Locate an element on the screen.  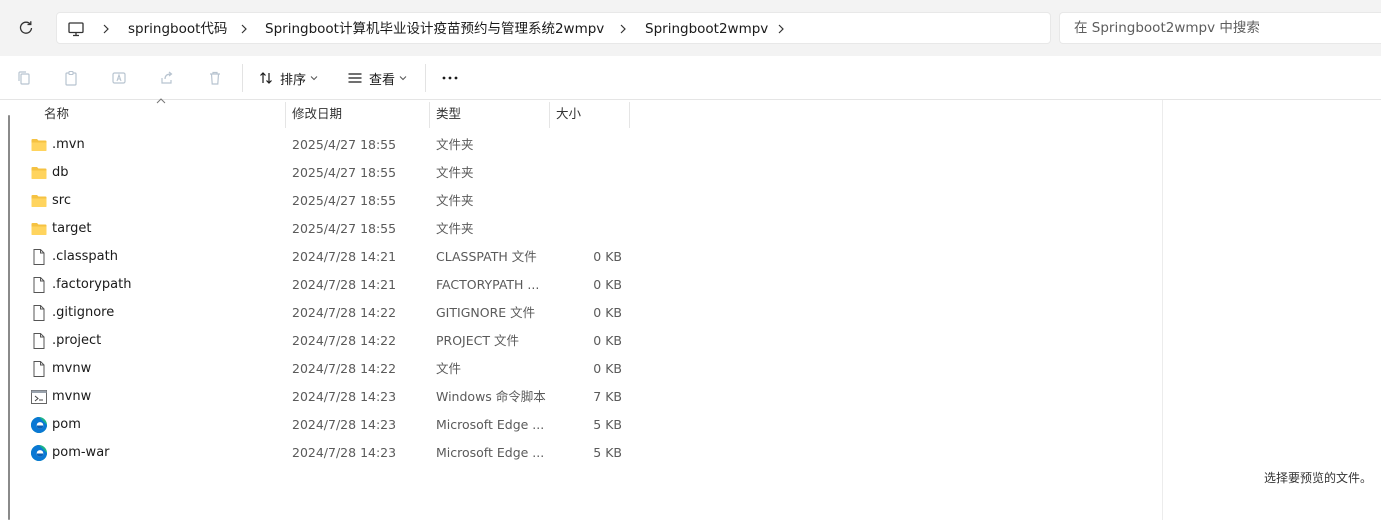
view-label: 查看 is located at coordinates (382, 80).